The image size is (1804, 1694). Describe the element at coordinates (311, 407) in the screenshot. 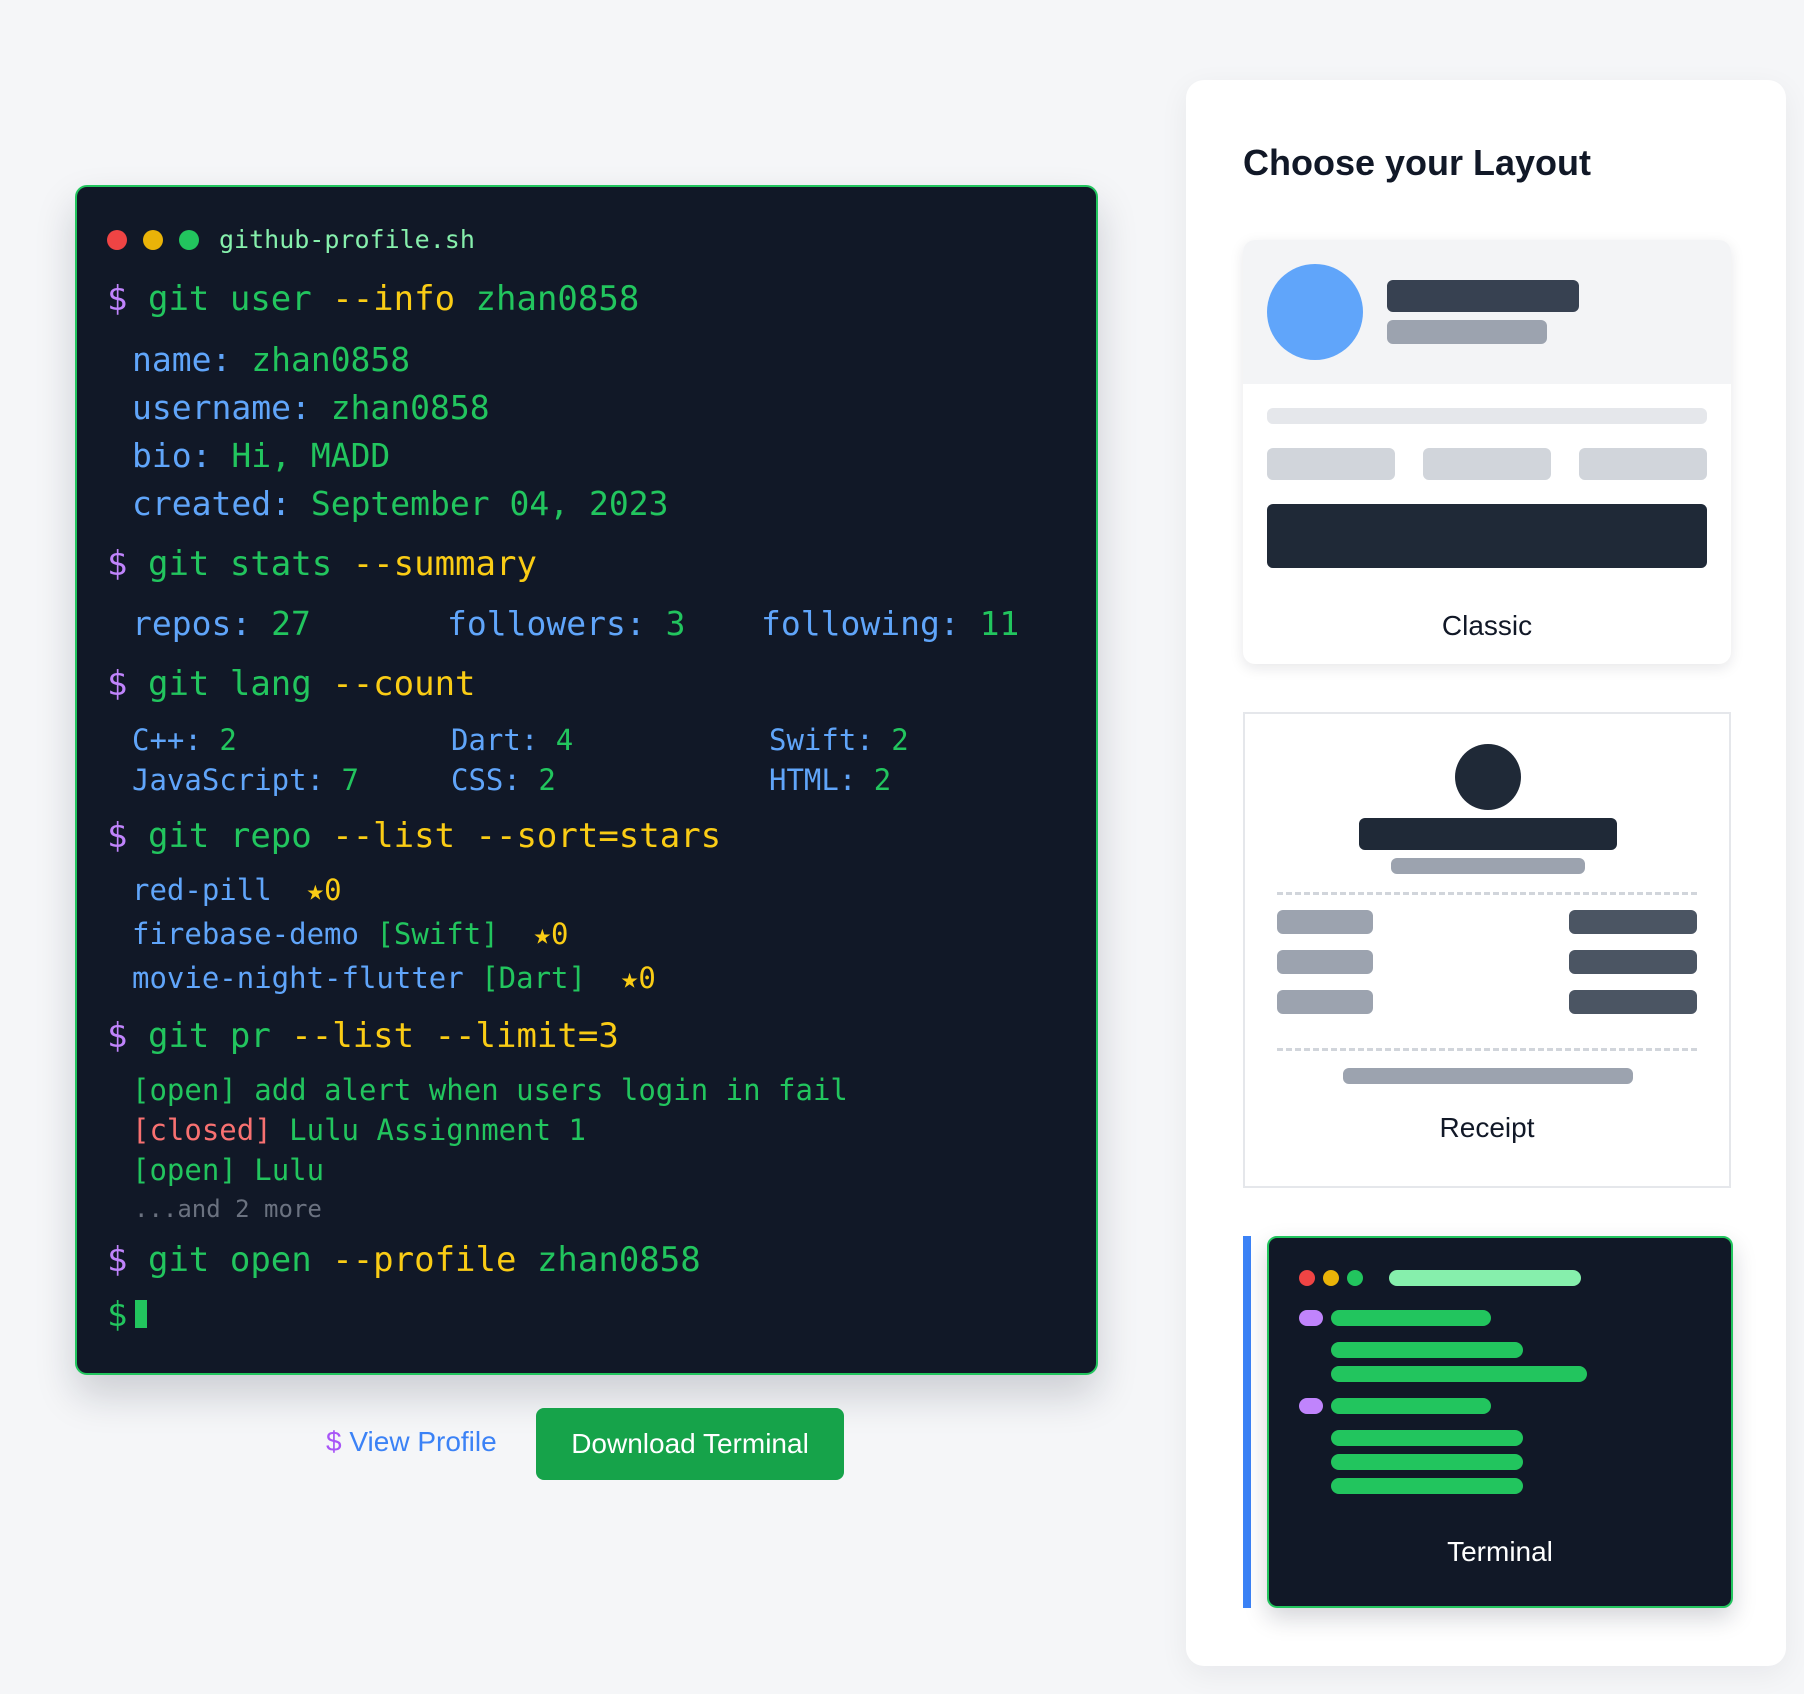

I see `info-username: username: zhan0858` at that location.